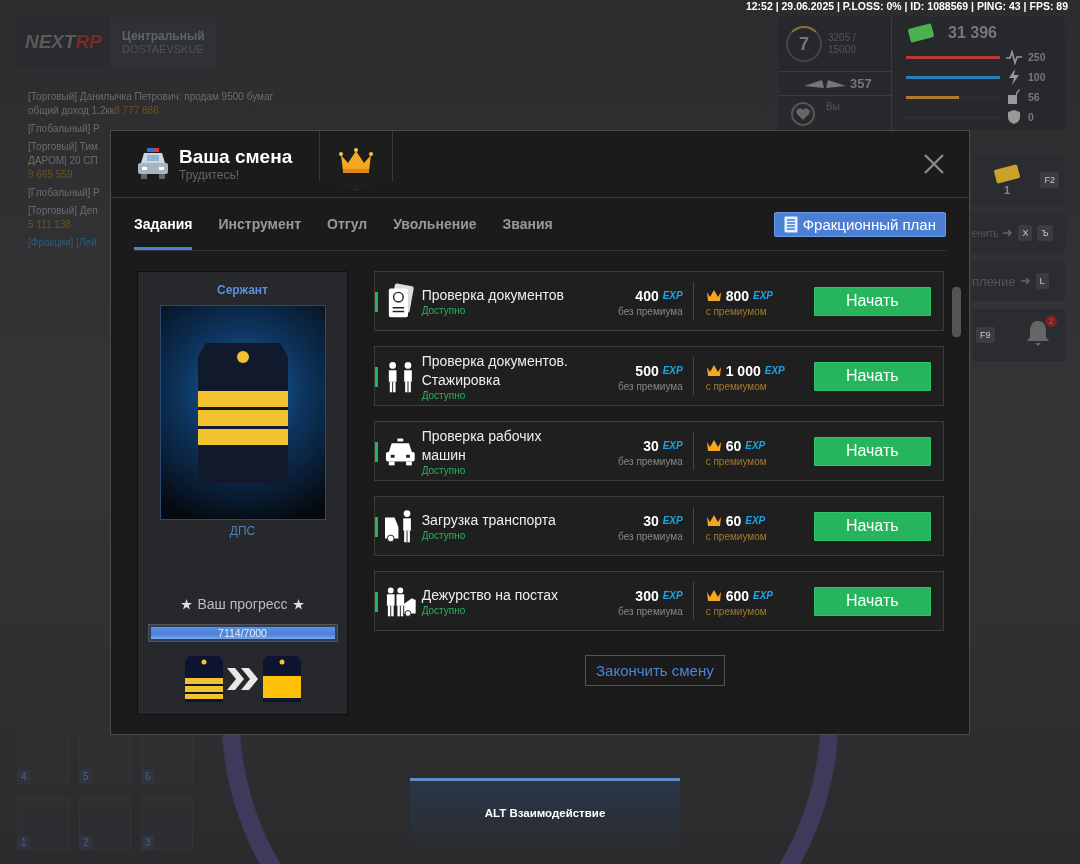 This screenshot has height=864, width=1080. Describe the element at coordinates (1014, 57) in the screenshot. I see `pulse-icon` at that location.